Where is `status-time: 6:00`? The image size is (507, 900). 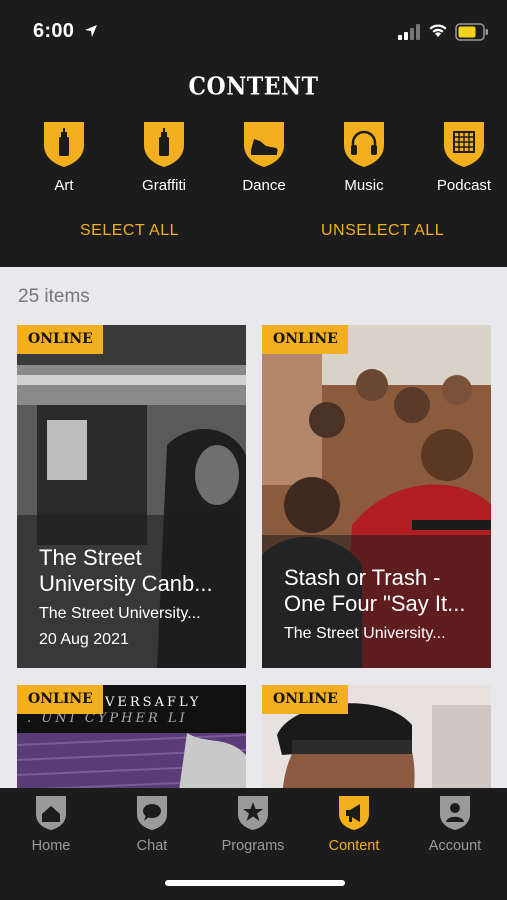
status-time: 6:00 is located at coordinates (54, 31).